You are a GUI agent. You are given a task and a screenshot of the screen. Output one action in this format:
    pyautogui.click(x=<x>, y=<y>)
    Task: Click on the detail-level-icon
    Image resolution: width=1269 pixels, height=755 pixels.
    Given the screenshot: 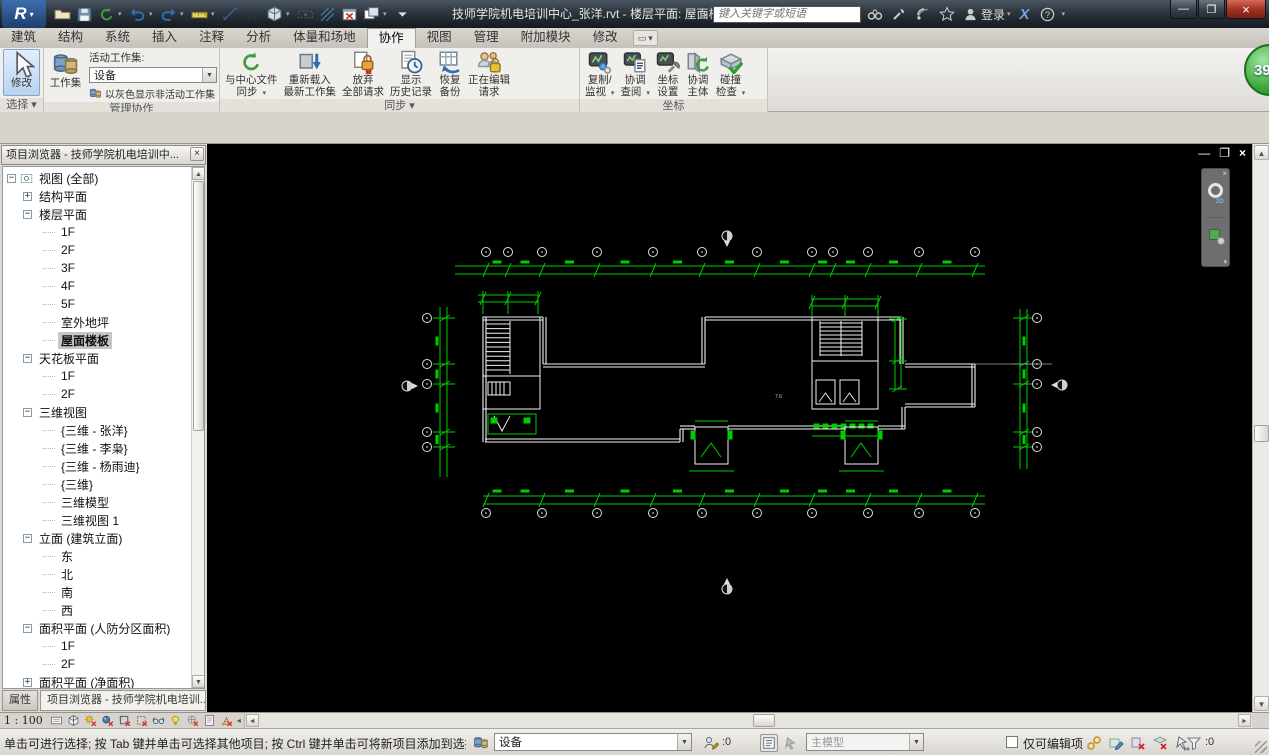 What is the action you would take?
    pyautogui.click(x=56, y=721)
    